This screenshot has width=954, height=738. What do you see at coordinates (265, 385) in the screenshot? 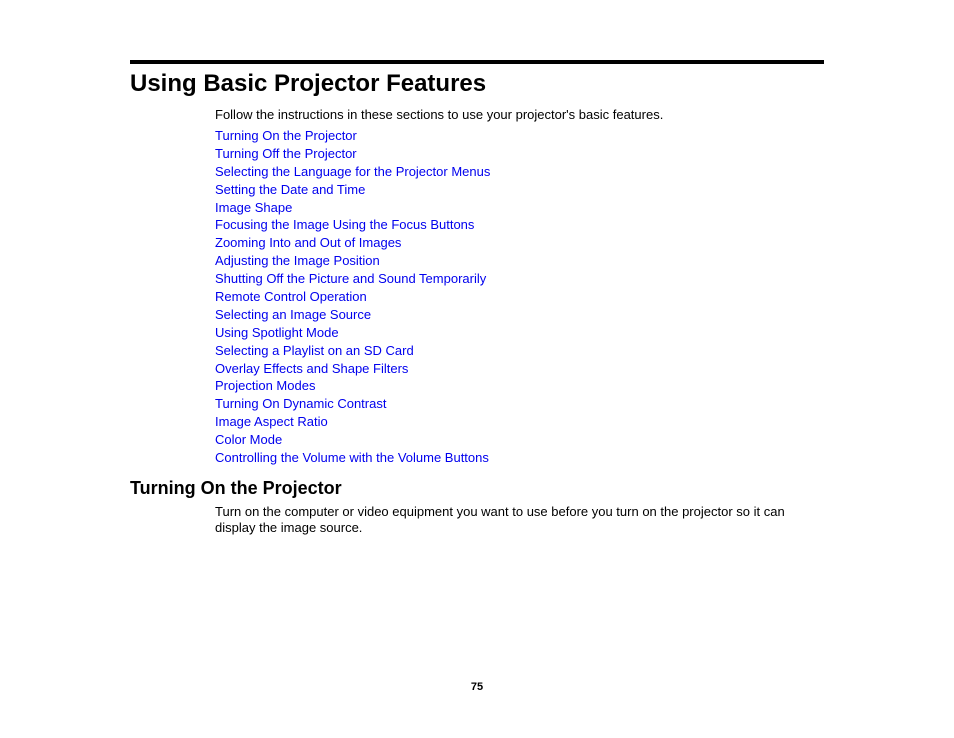
I see `link-projection-modes: Projection Modes` at bounding box center [265, 385].